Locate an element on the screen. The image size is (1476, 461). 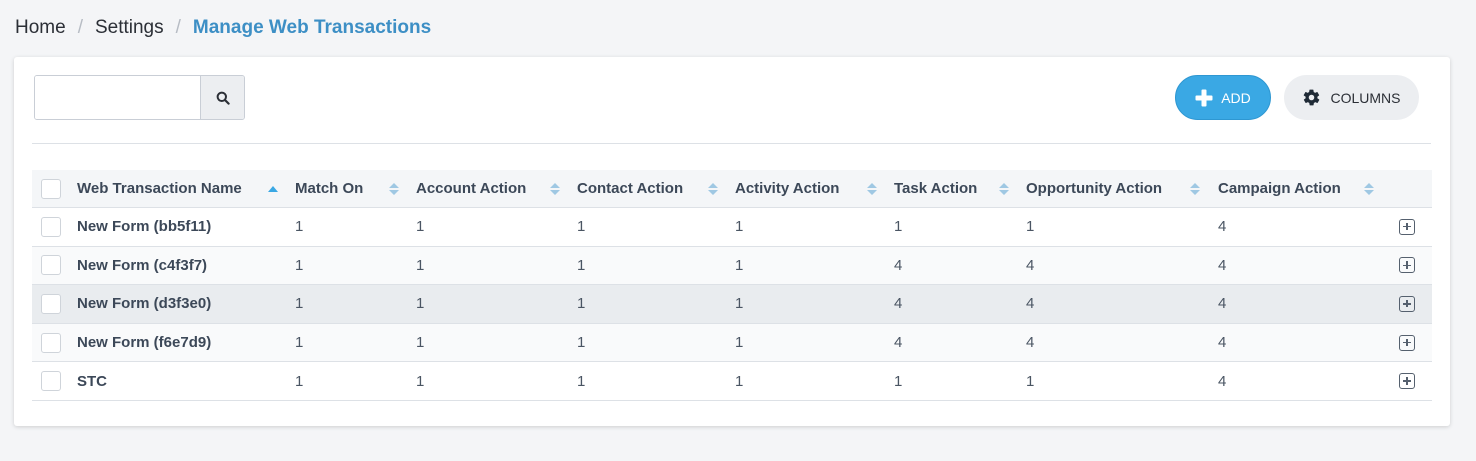
search-button is located at coordinates (222, 97).